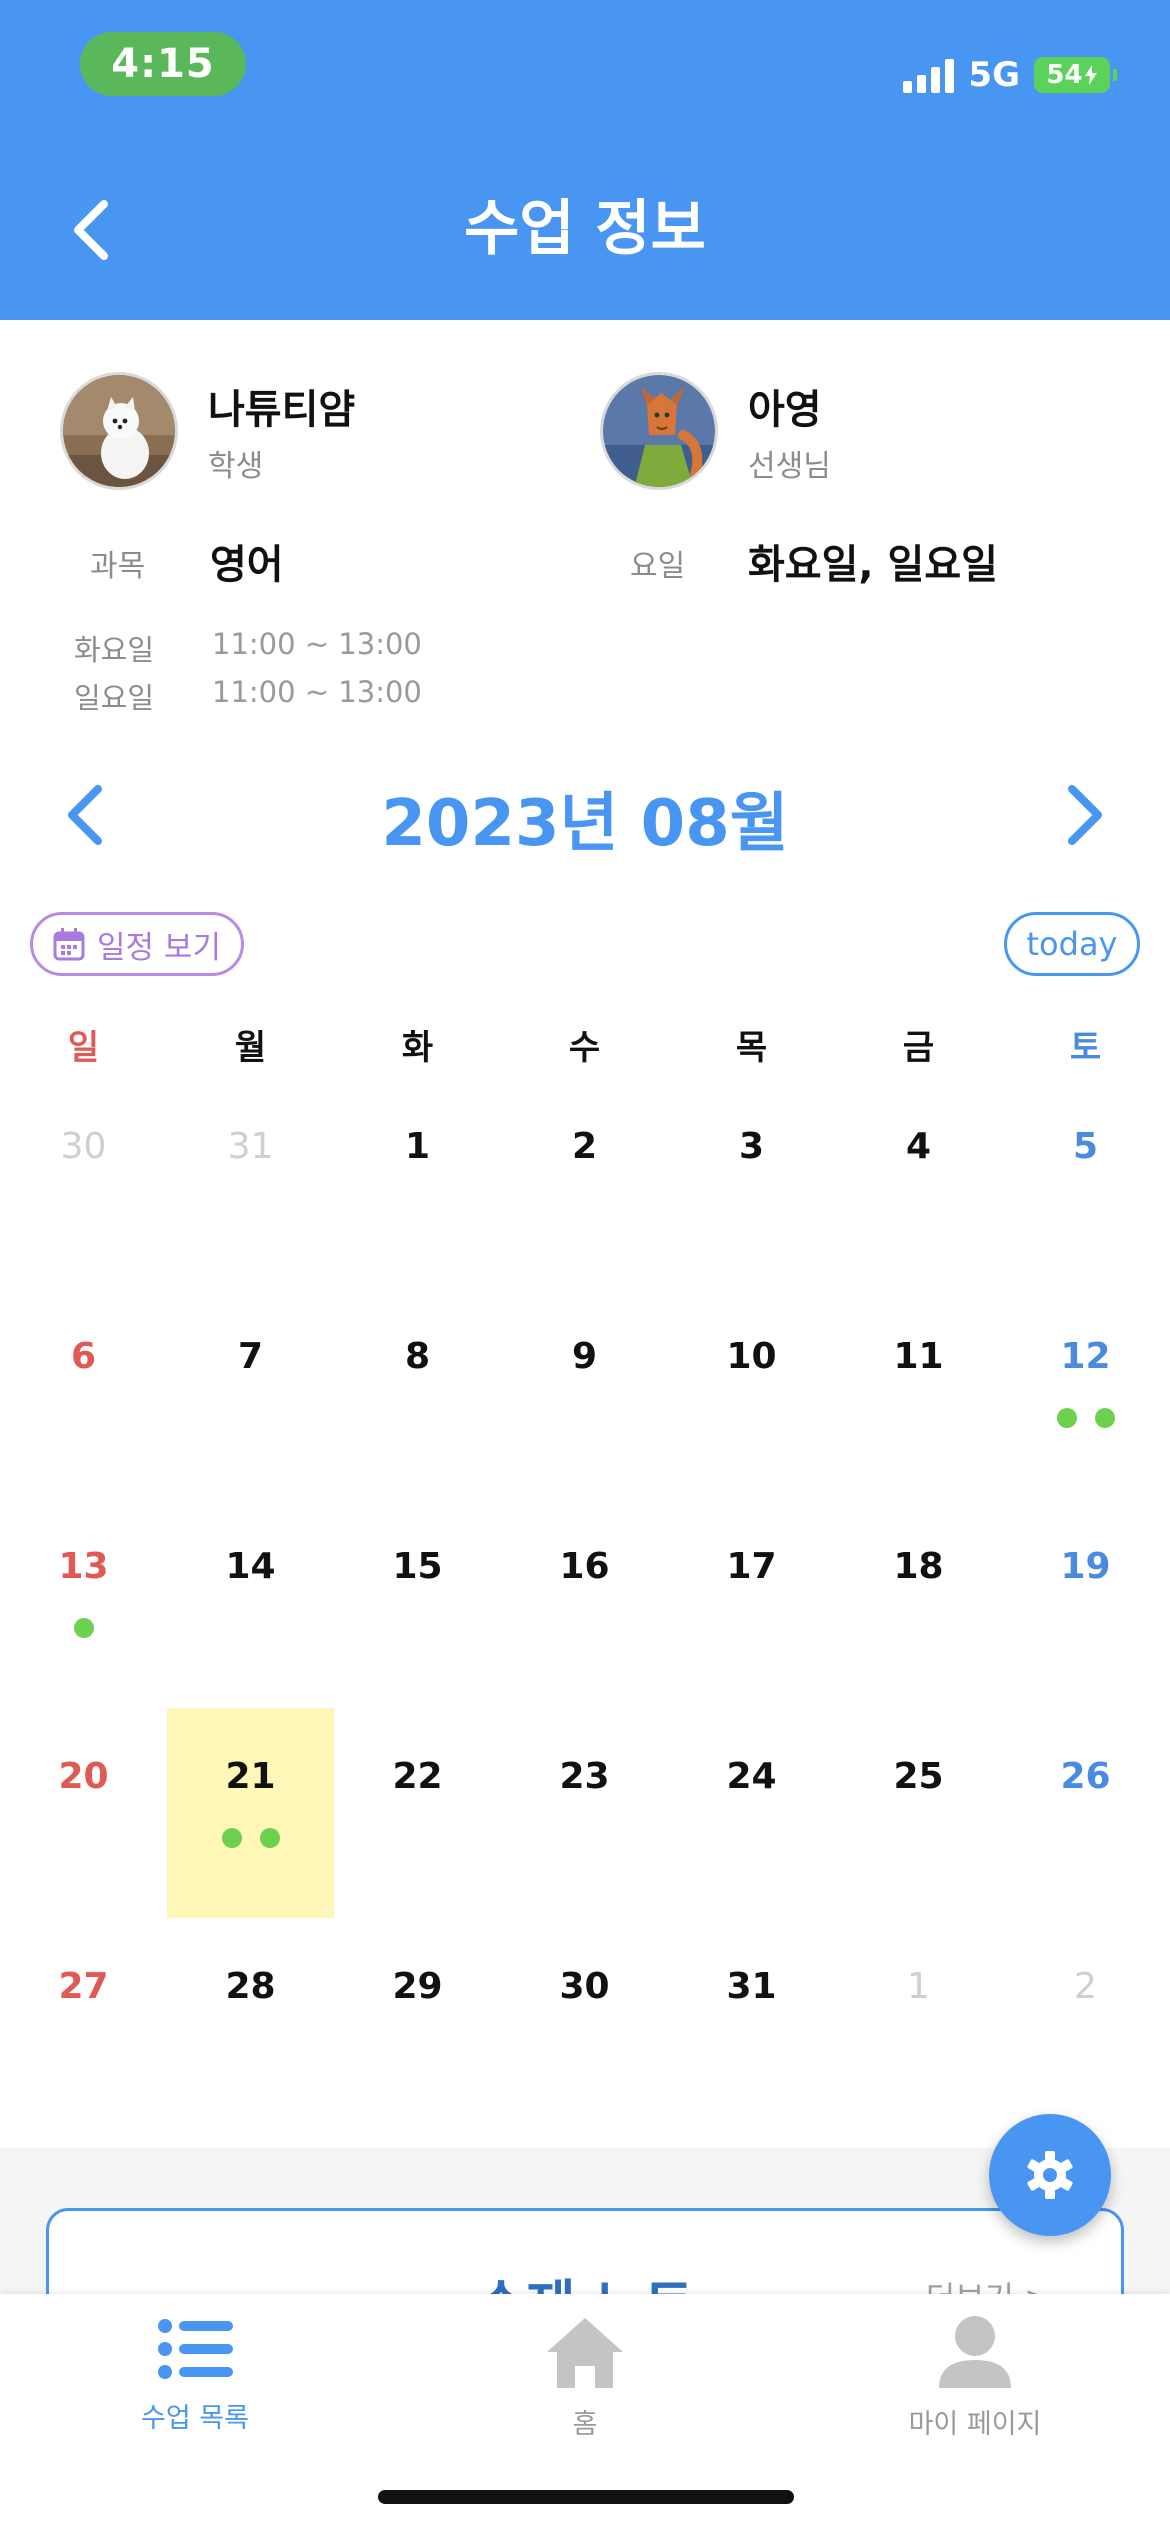 Image resolution: width=1170 pixels, height=2532 pixels. What do you see at coordinates (83, 1813) in the screenshot?
I see `calendar-day: 20` at bounding box center [83, 1813].